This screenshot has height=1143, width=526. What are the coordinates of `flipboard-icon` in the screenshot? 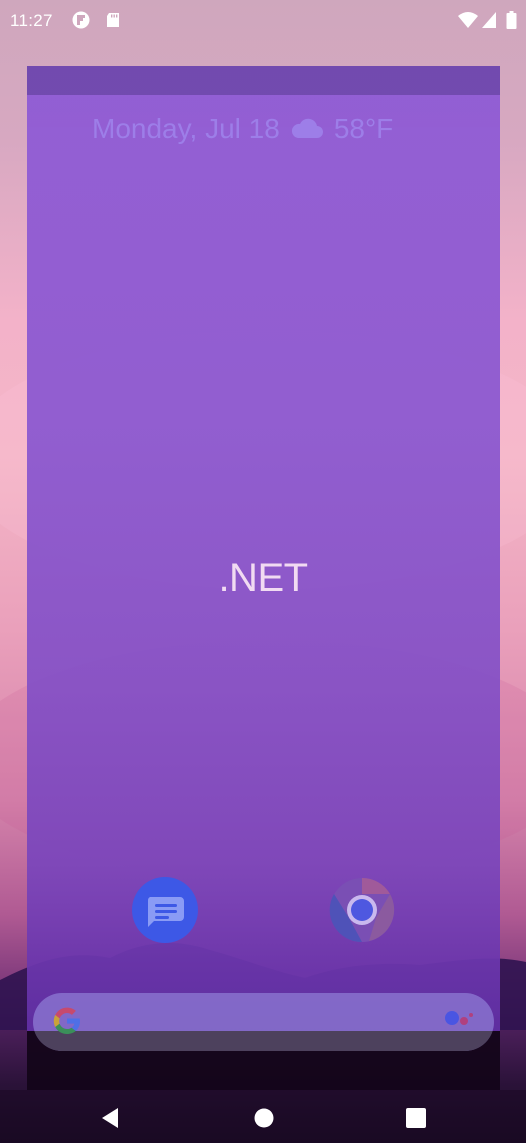 It's located at (81, 20).